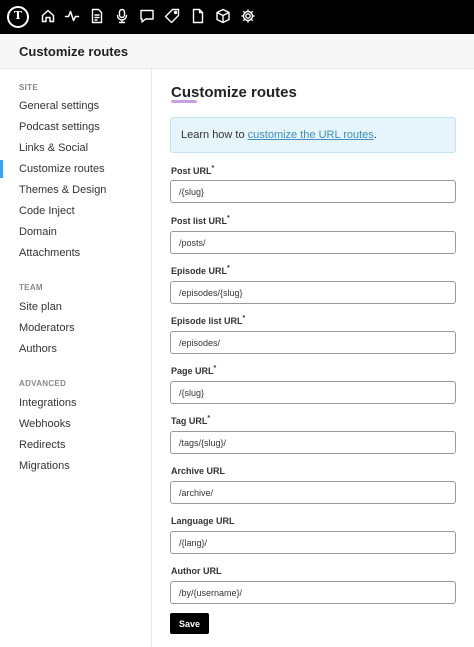 The height and width of the screenshot is (647, 474). I want to click on episode-url-label: Episode URL*, so click(200, 270).